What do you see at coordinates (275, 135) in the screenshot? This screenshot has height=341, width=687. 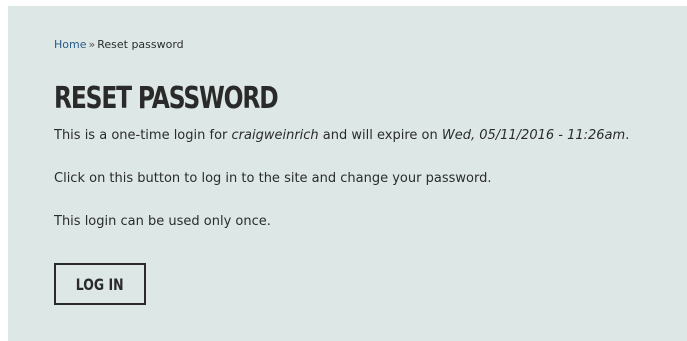 I see `username: craigweinrich` at bounding box center [275, 135].